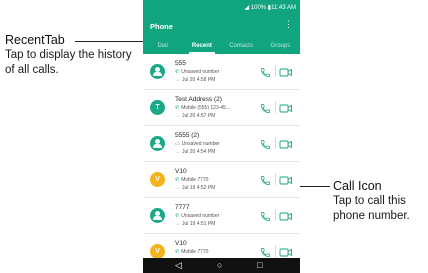  Describe the element at coordinates (199, 188) in the screenshot. I see `call-time: Jul 19 4:52 PM` at that location.